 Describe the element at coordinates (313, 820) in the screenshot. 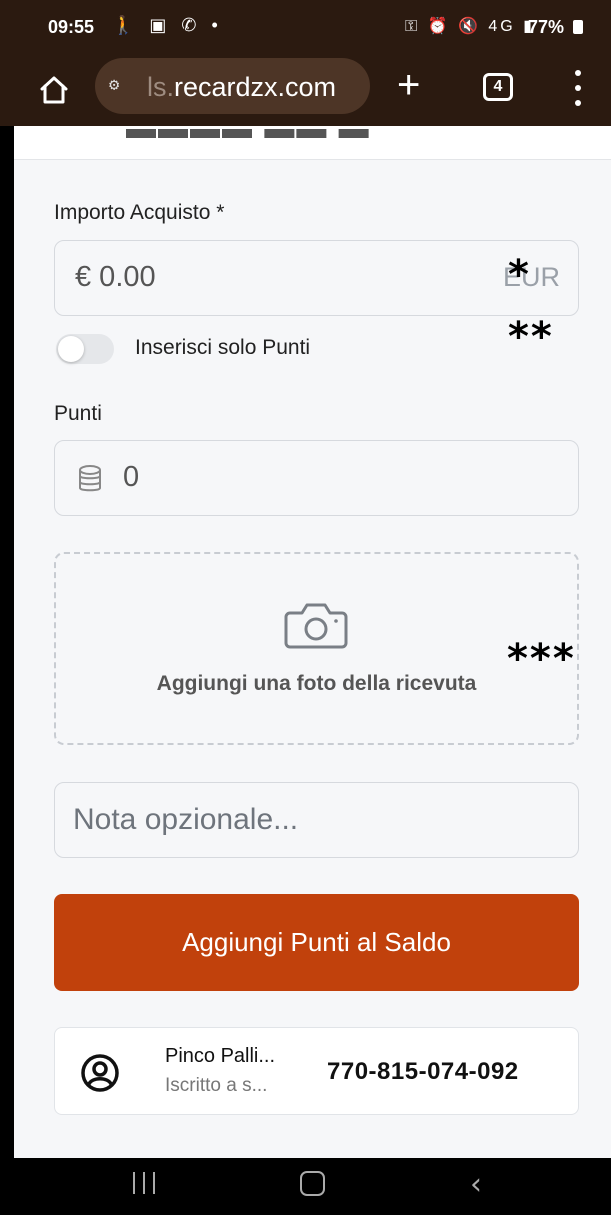

I see `note-input` at that location.